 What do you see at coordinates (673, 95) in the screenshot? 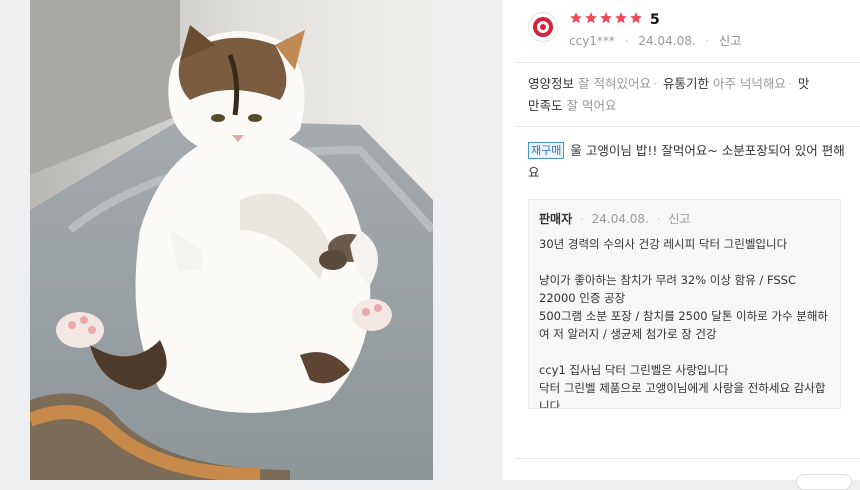
I see `review-tags: 영양정보 잘 적혀있어요 · 유통기한 아주 넉넉해요 · 맛 만족도 잘 먹어요` at bounding box center [673, 95].